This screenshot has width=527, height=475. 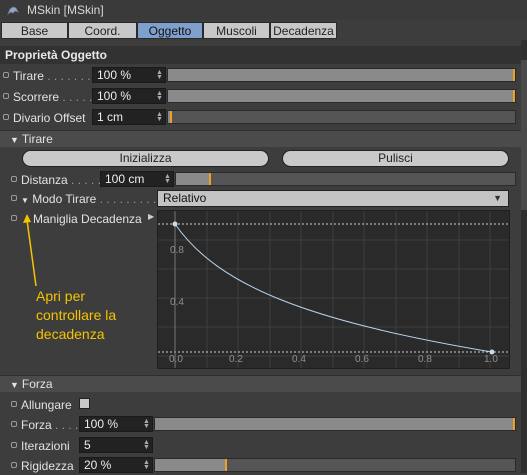 I want to click on rigidezza-input: 20 % ▲ ▼, so click(x=116, y=465).